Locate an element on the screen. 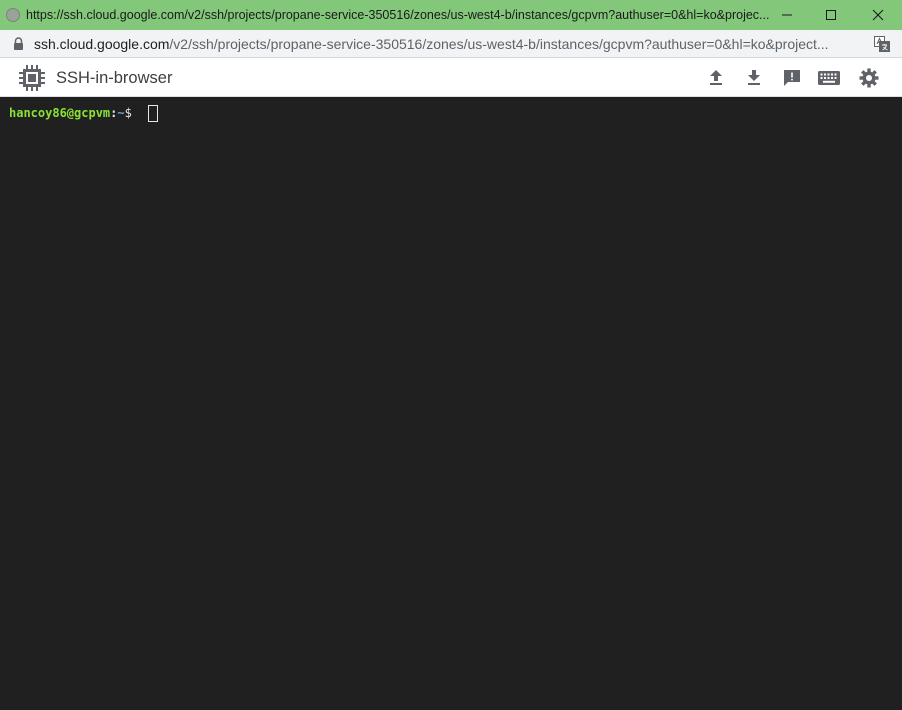  download-file-button is located at coordinates (754, 78).